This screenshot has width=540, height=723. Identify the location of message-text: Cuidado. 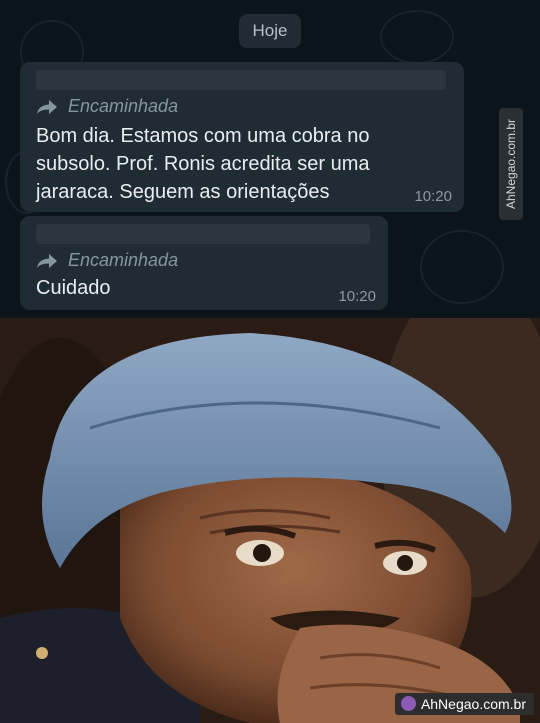
(73, 288).